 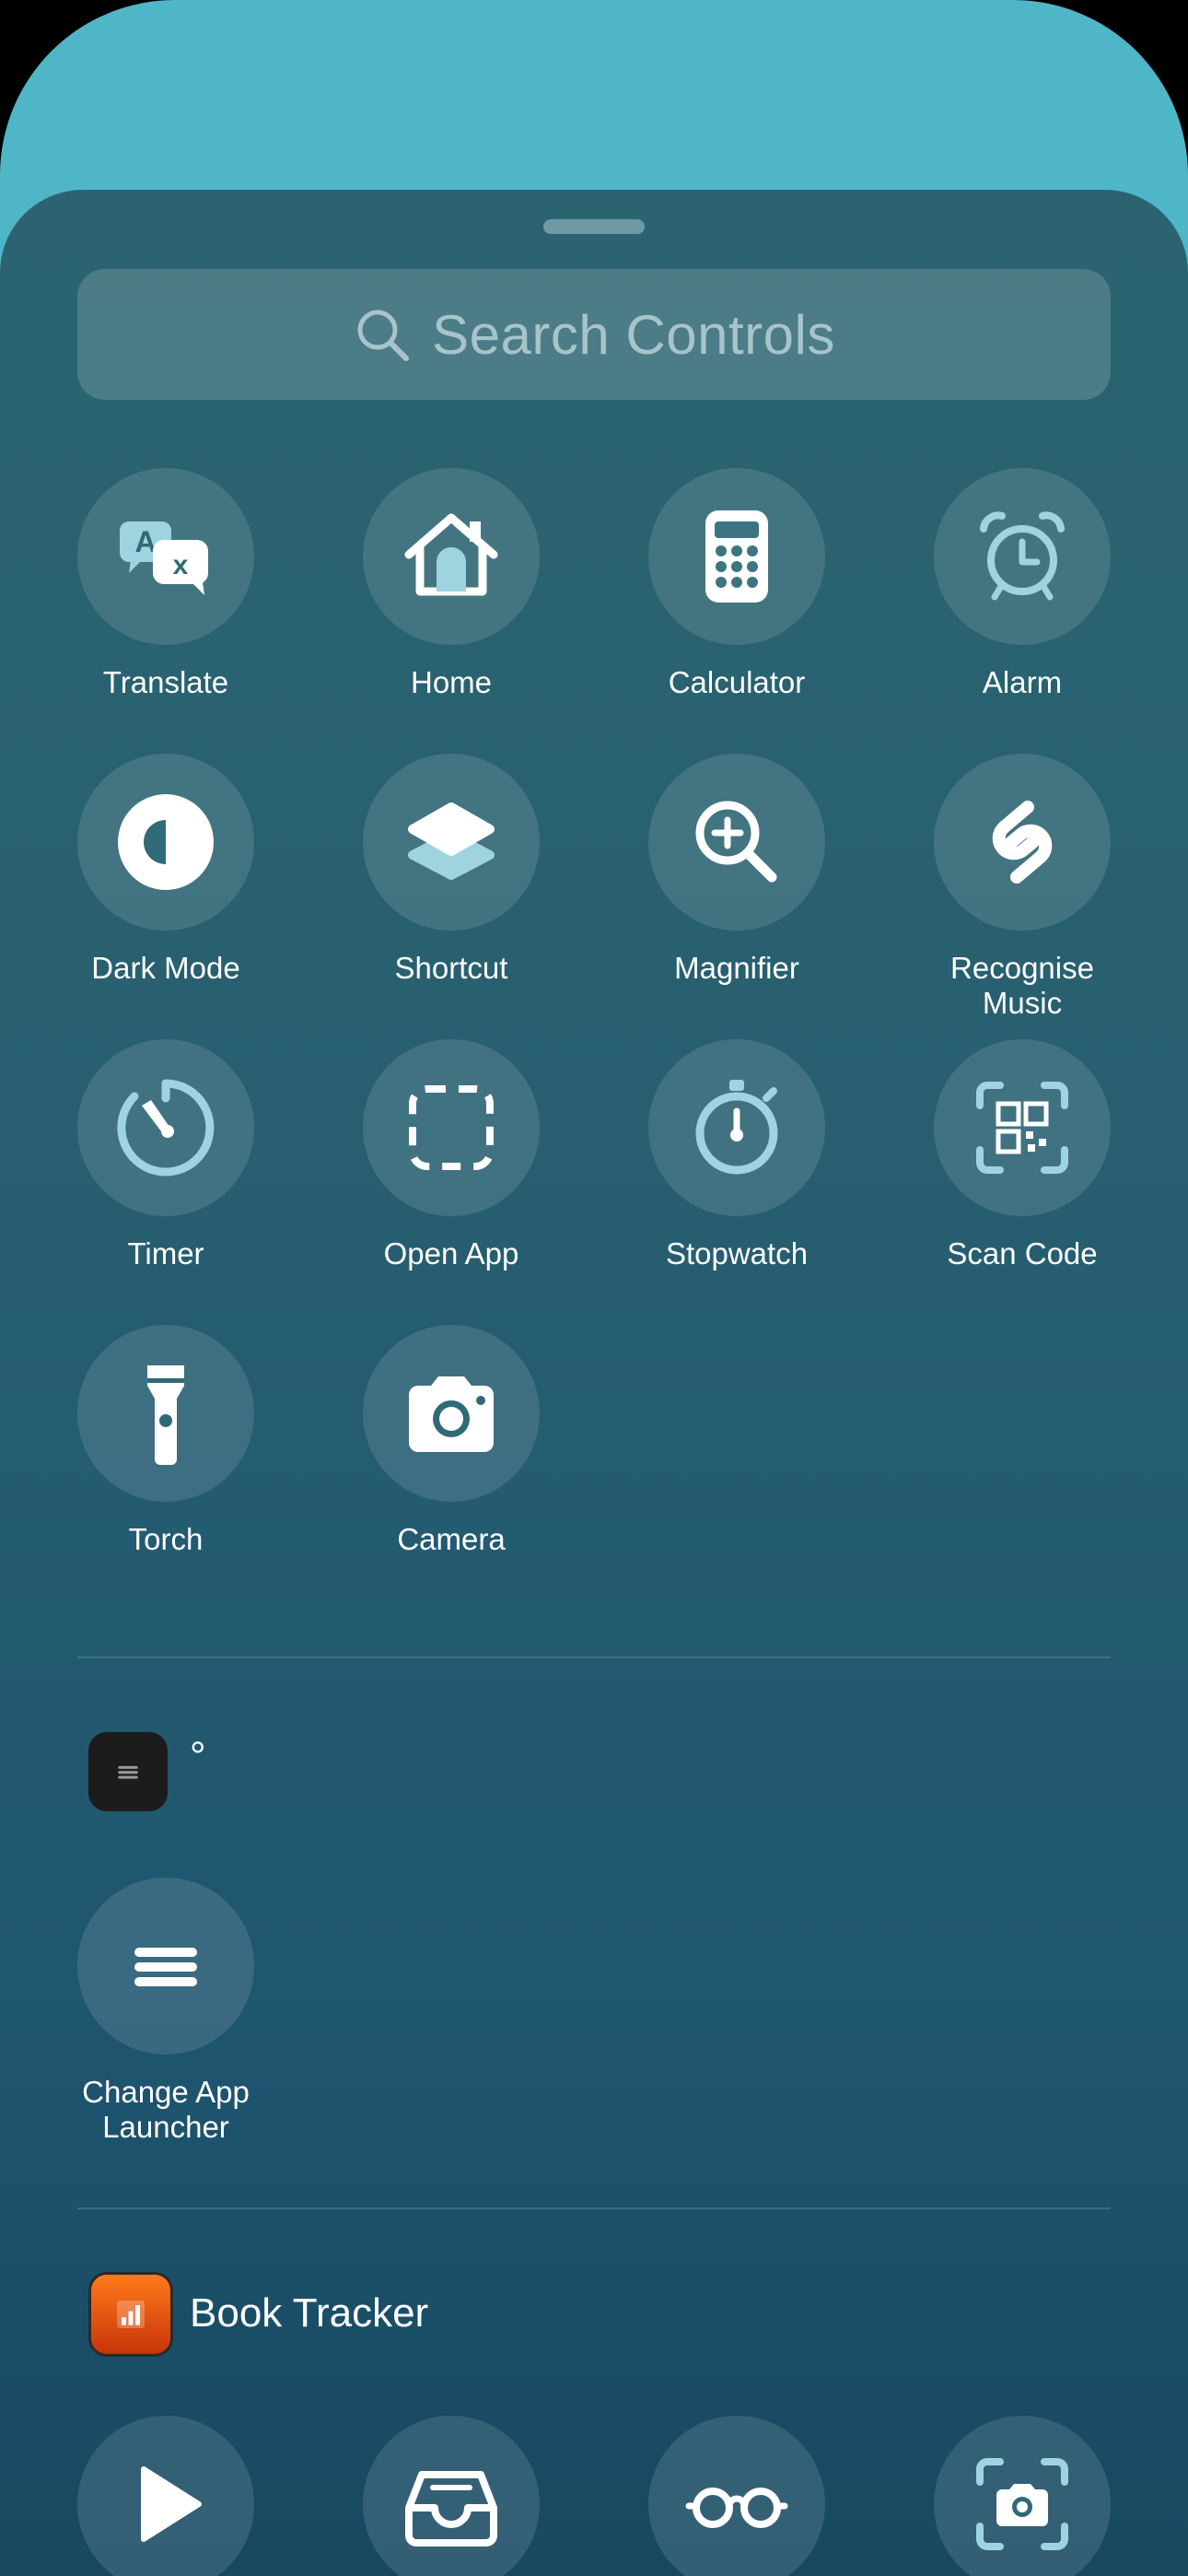 I want to click on control-book-tracker-scan, so click(x=1022, y=2496).